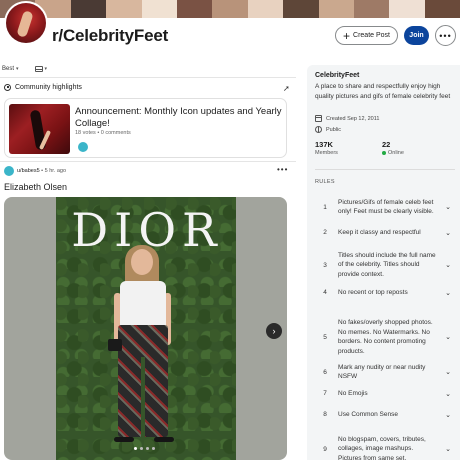  Describe the element at coordinates (7, 87) in the screenshot. I see `highlights-icon` at that location.